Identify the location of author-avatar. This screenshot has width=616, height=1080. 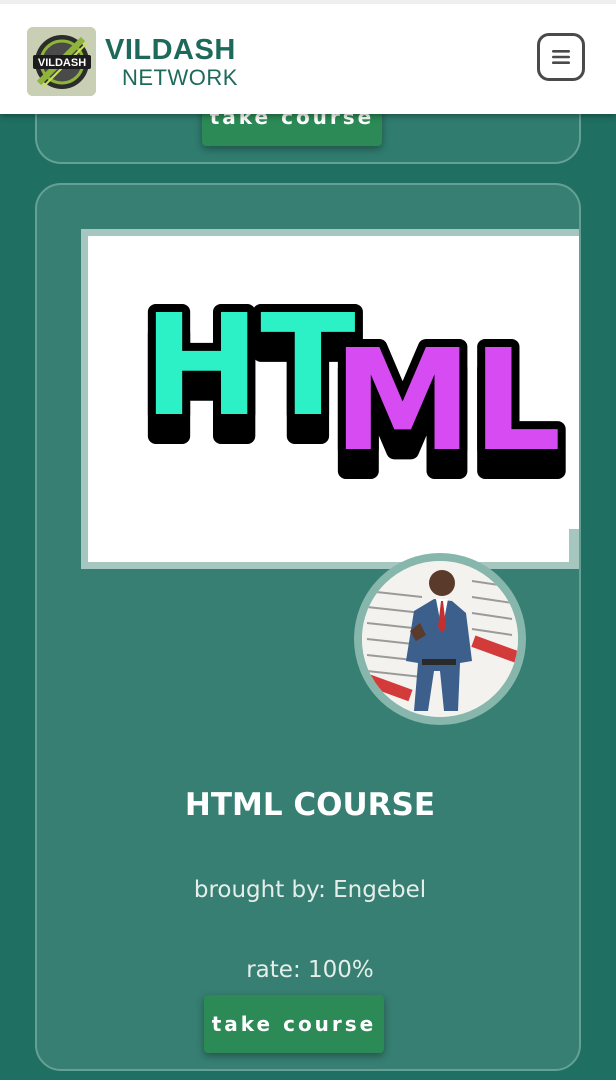
(440, 639).